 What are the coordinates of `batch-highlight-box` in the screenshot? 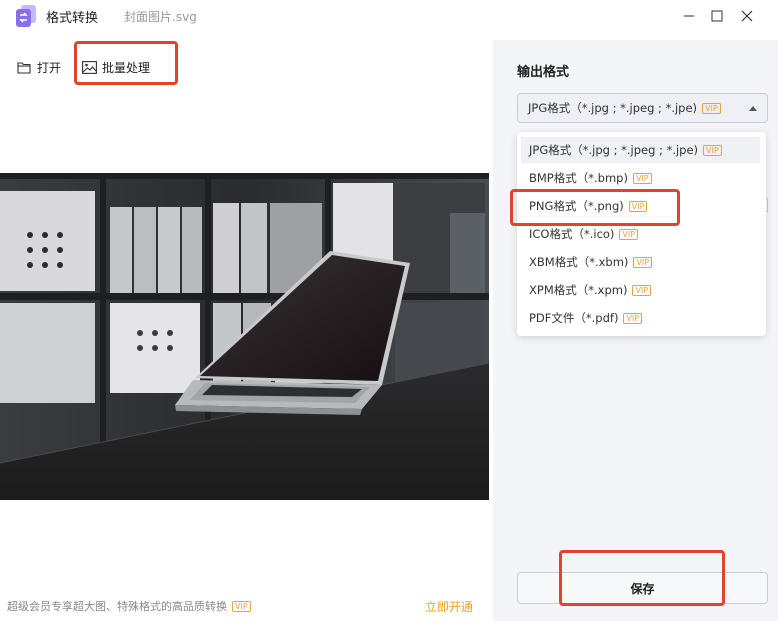 It's located at (126, 63).